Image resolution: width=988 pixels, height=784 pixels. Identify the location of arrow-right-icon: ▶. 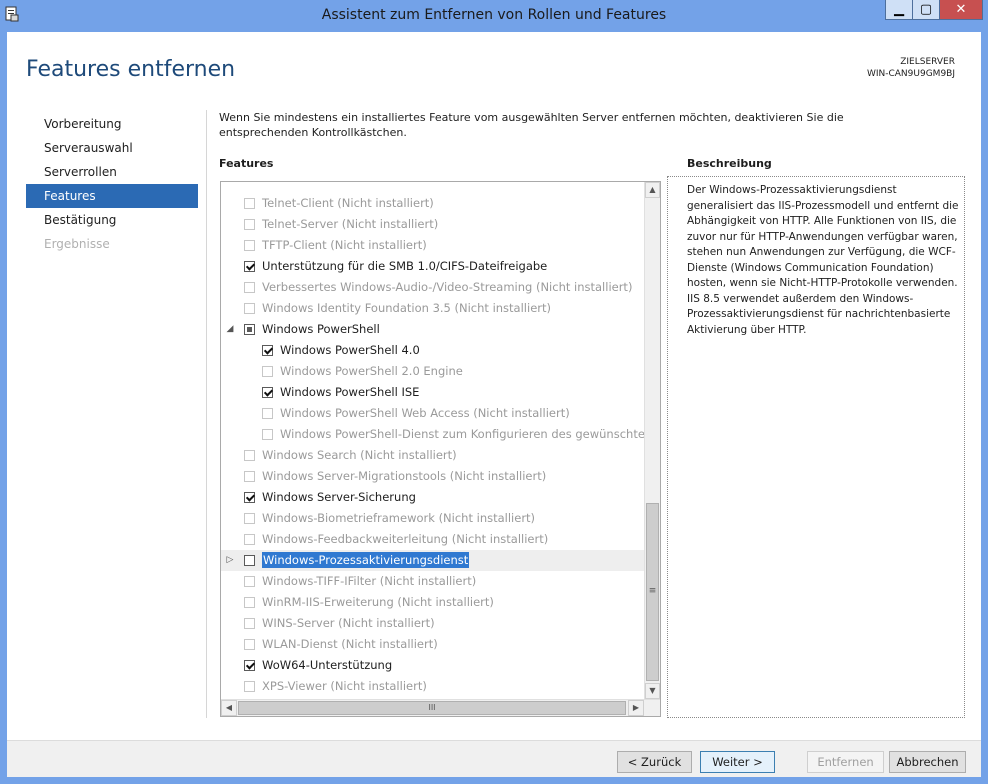
(636, 707).